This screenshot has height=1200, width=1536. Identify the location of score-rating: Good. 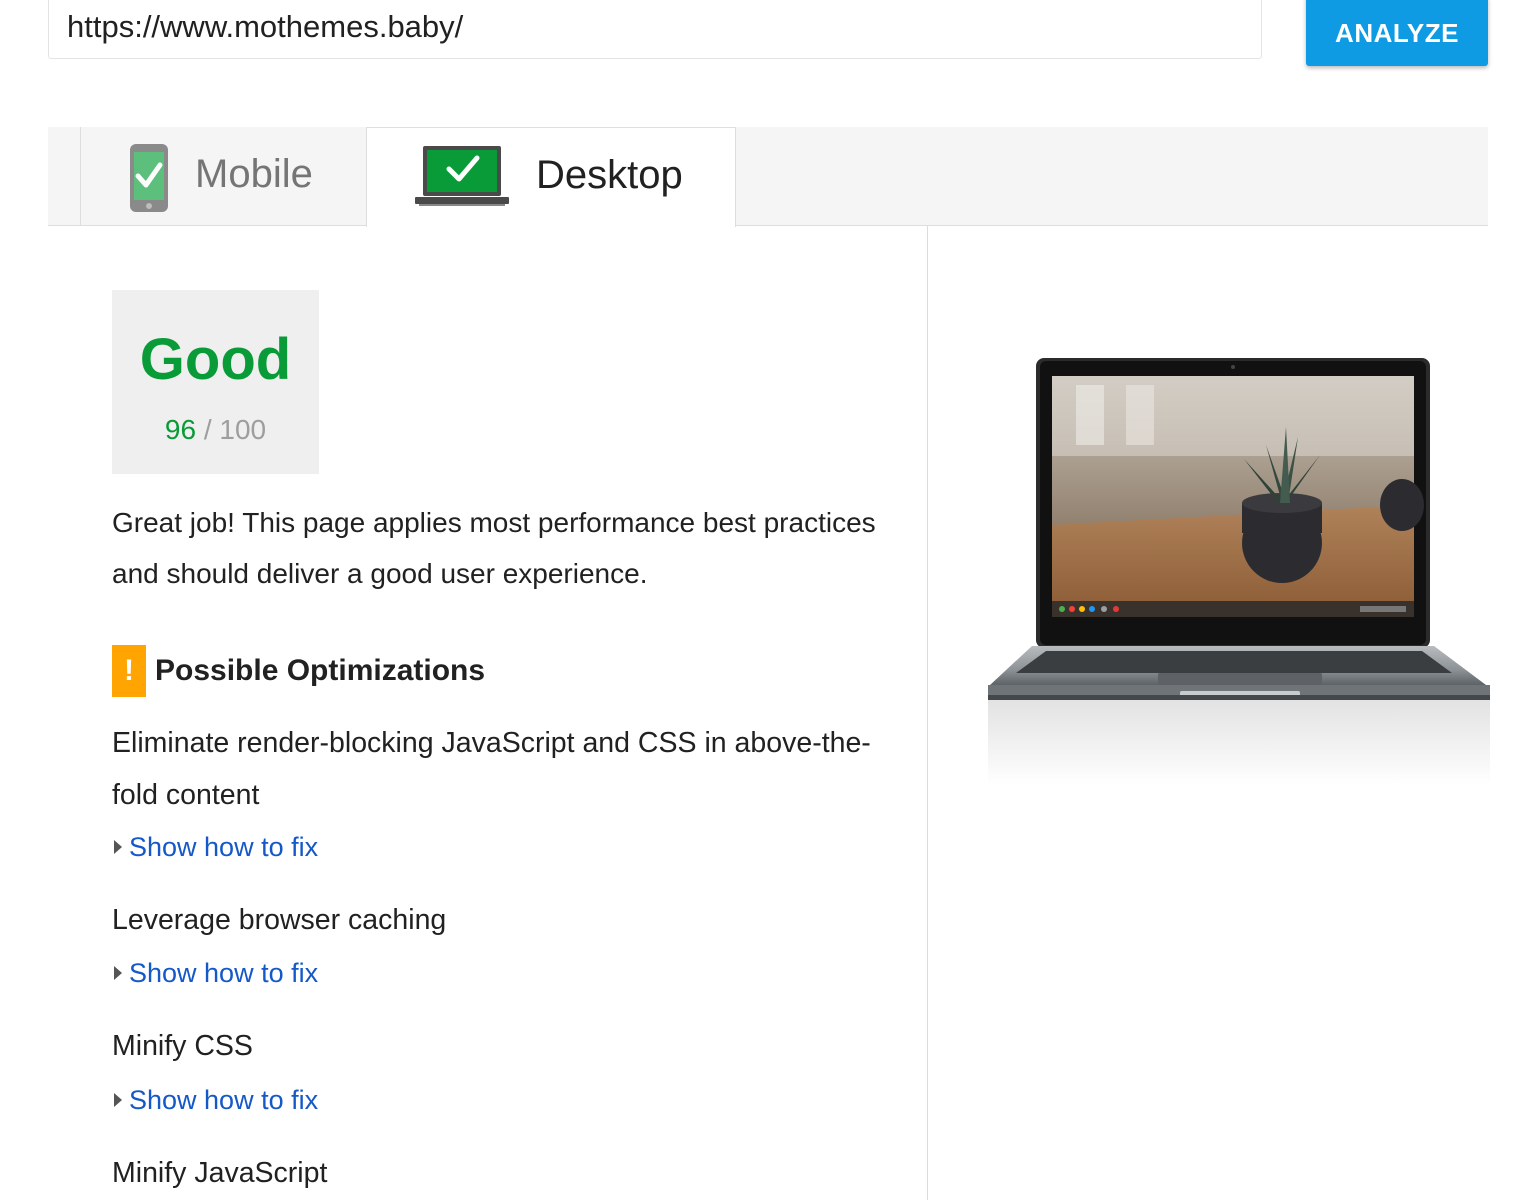
(215, 359).